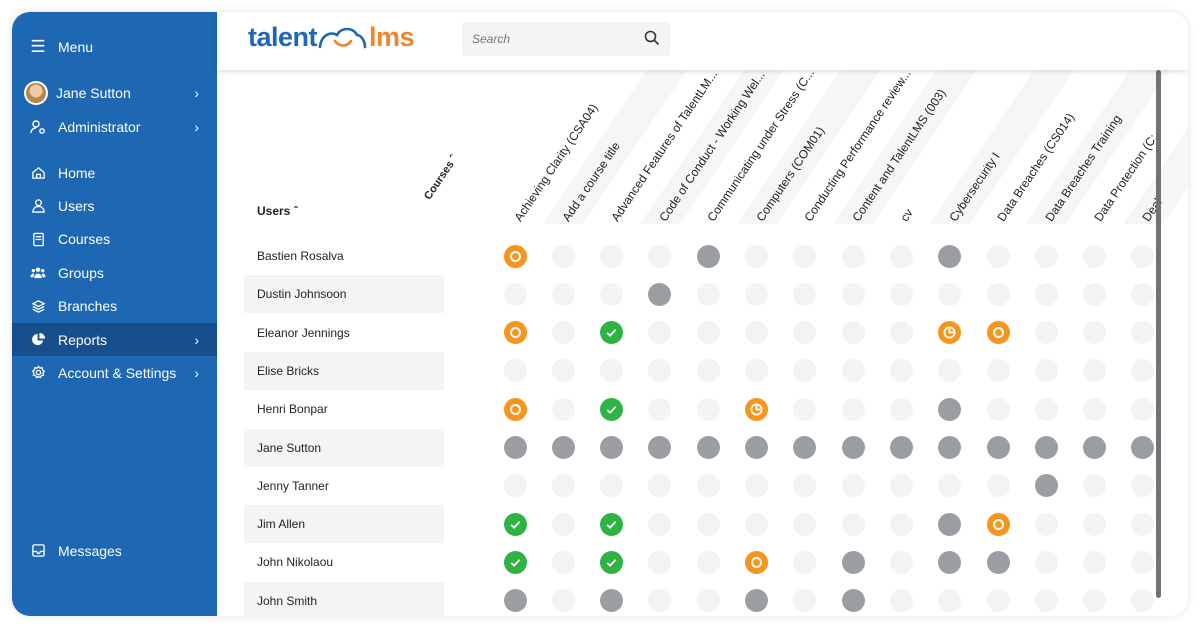  What do you see at coordinates (281, 524) in the screenshot?
I see `user-name: Jim Allen` at bounding box center [281, 524].